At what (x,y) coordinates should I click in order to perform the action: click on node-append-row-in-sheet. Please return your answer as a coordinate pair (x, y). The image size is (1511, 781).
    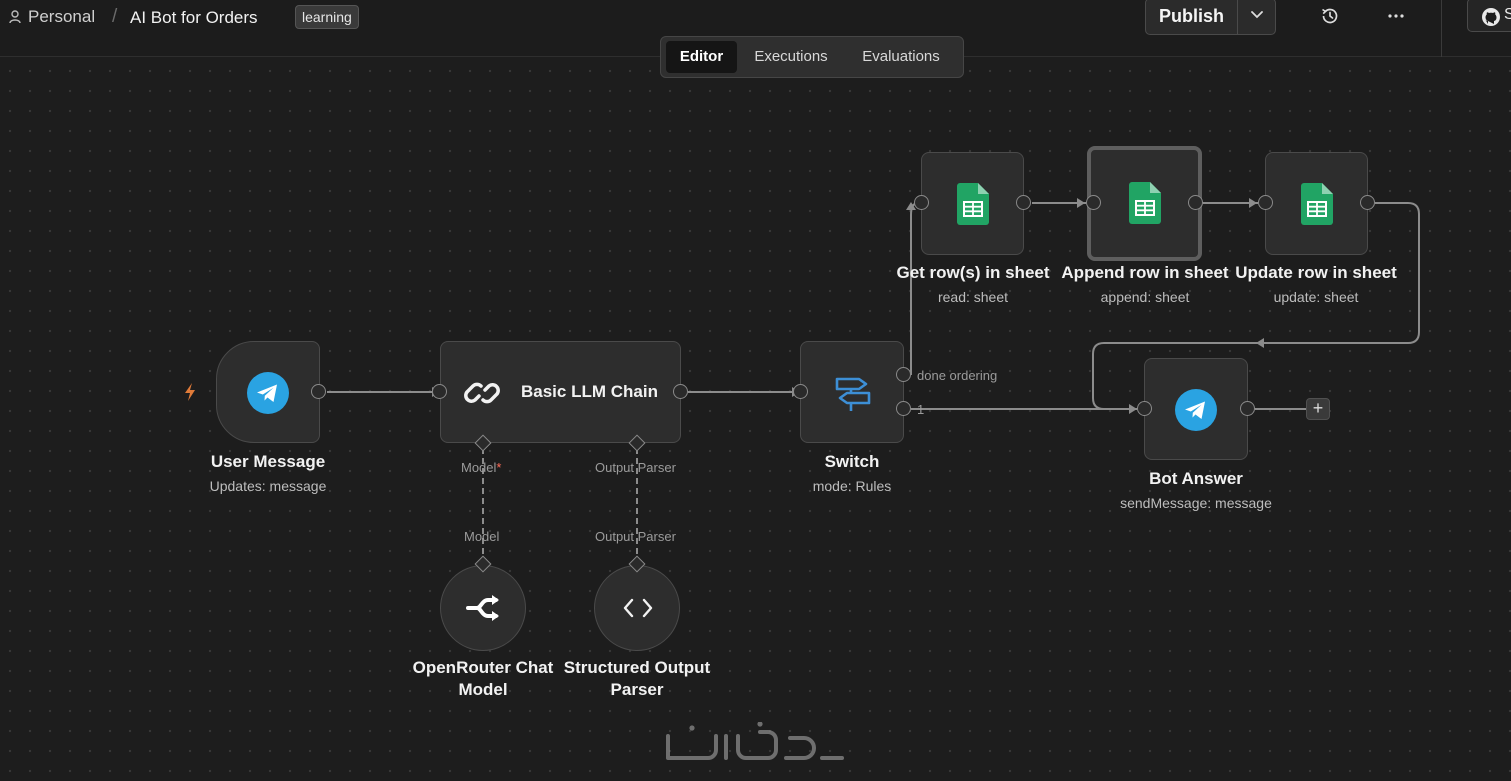
    Looking at the image, I should click on (1144, 203).